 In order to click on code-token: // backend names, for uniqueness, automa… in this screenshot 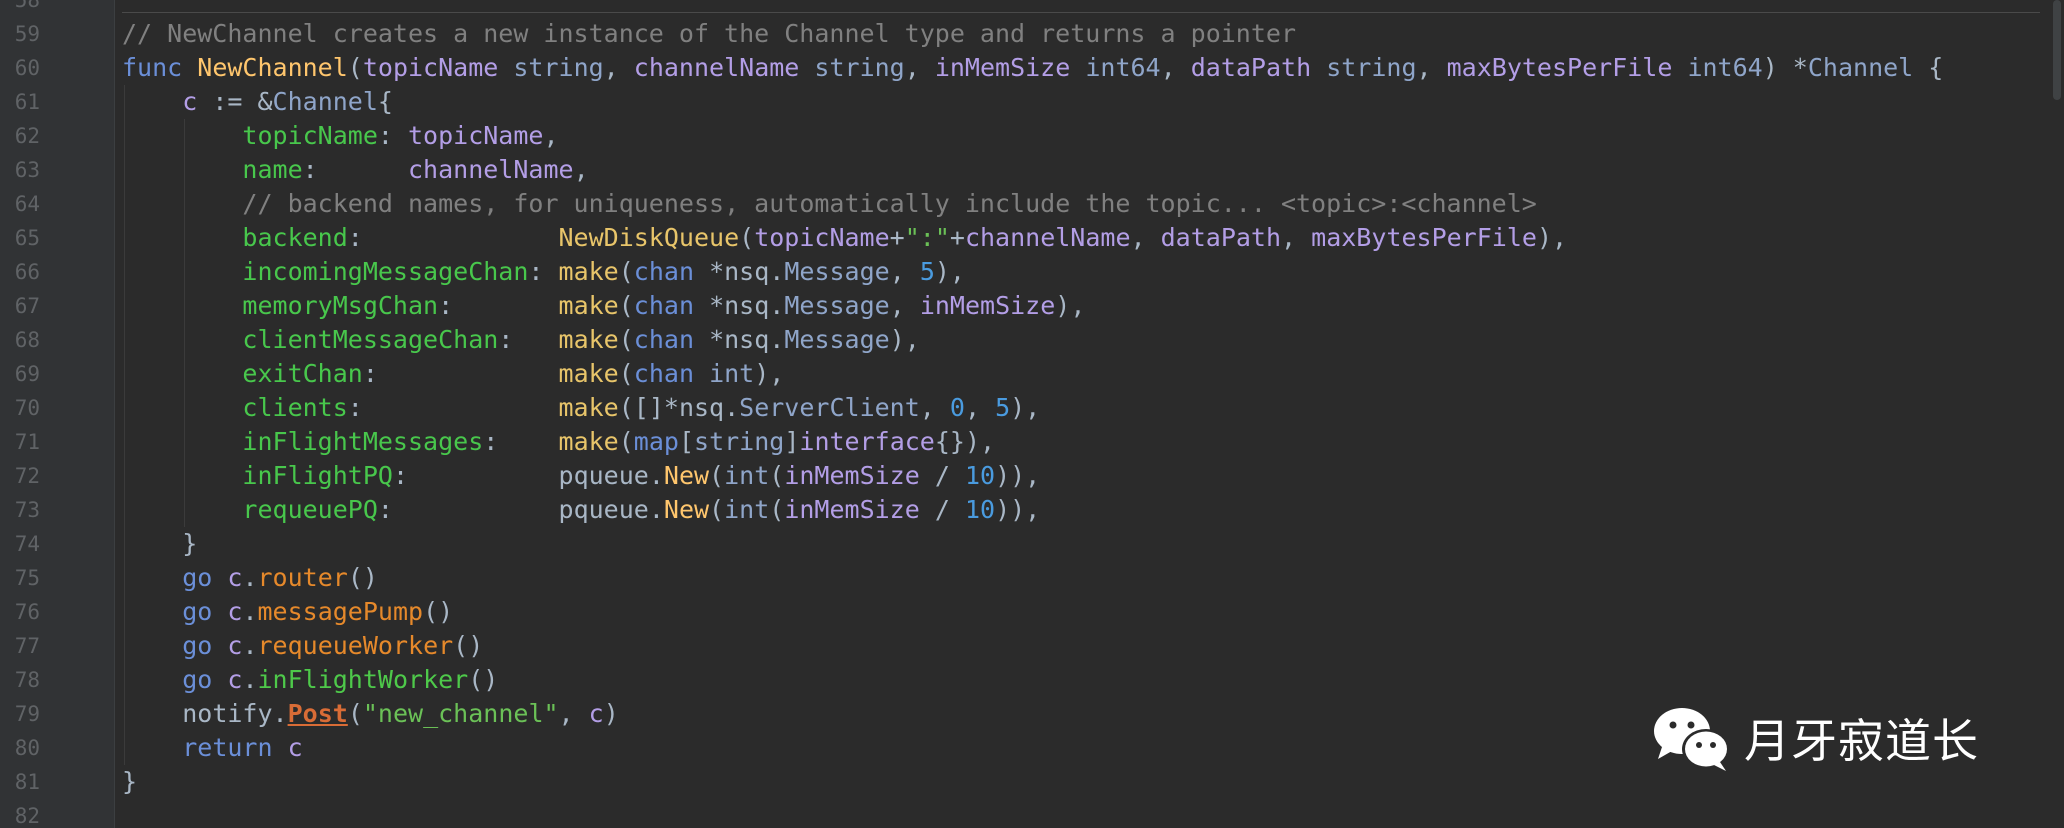, I will do `click(889, 203)`.